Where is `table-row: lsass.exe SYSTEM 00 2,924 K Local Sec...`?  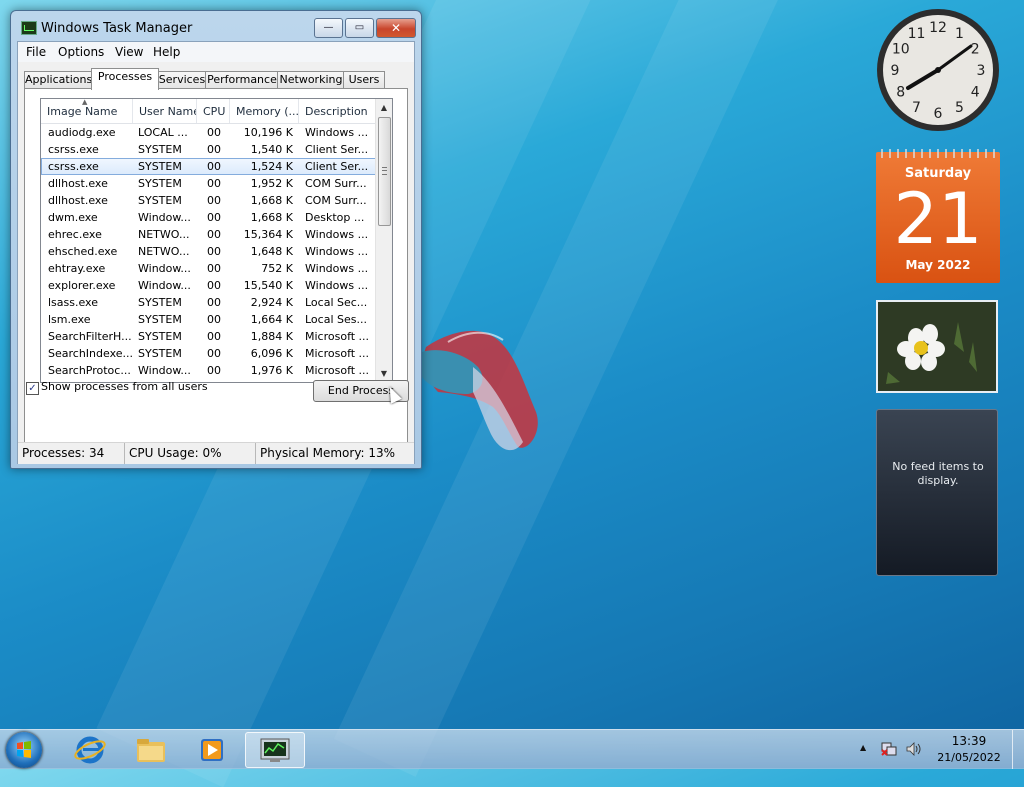 table-row: lsass.exe SYSTEM 00 2,924 K Local Sec... is located at coordinates (208, 302).